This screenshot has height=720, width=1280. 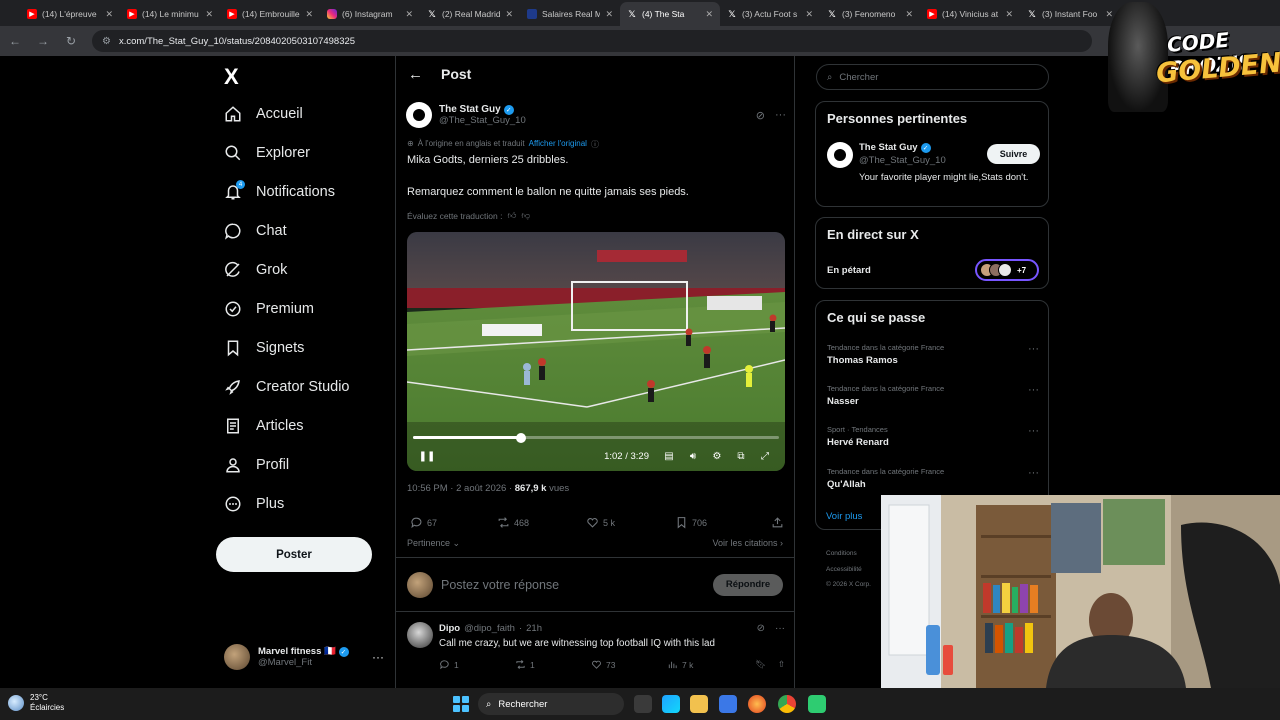 What do you see at coordinates (269, 309) in the screenshot?
I see `nav-item-premium: Premium` at bounding box center [269, 309].